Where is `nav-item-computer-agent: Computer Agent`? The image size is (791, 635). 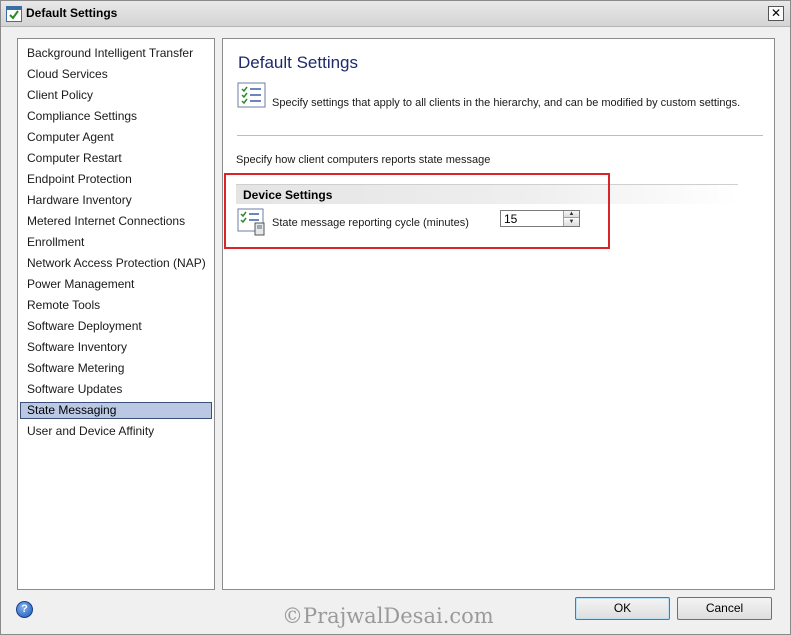 nav-item-computer-agent: Computer Agent is located at coordinates (116, 137).